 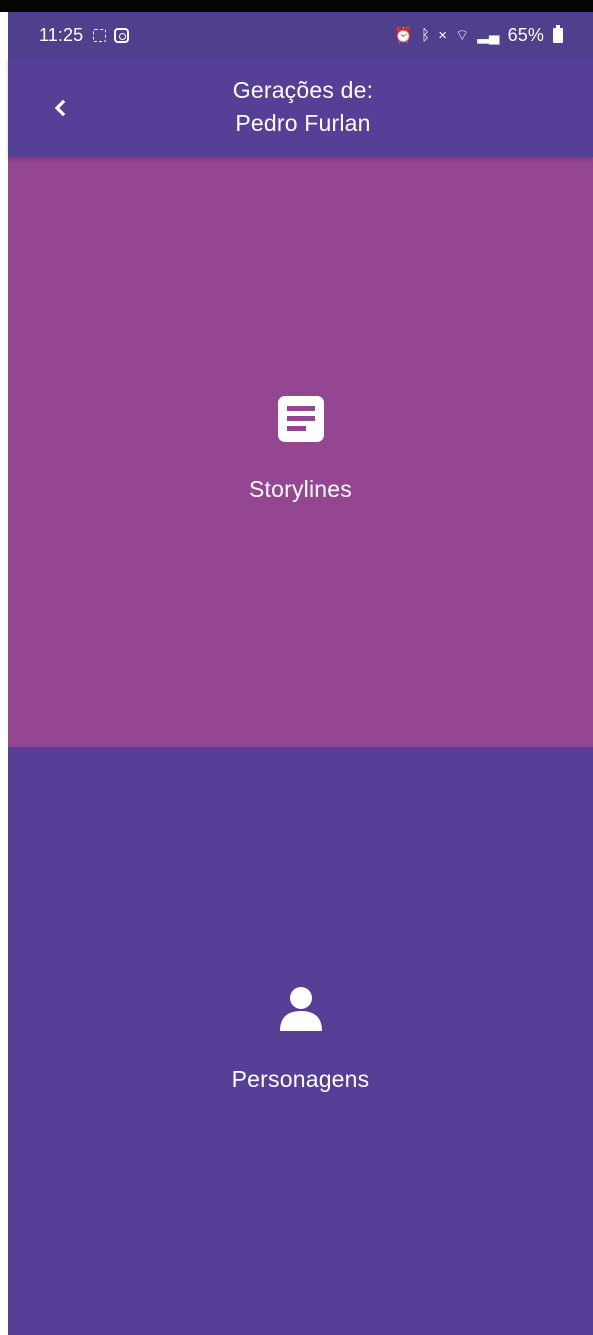 I want to click on storylines-label: Storylines, so click(x=300, y=489).